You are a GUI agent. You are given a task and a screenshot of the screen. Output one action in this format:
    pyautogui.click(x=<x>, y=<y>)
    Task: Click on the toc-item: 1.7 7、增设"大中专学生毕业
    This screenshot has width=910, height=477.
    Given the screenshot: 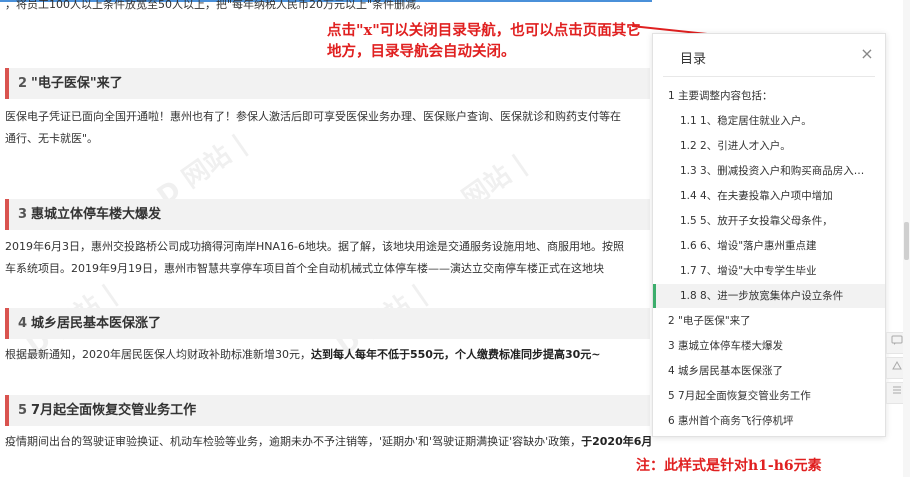 What is the action you would take?
    pyautogui.click(x=769, y=271)
    